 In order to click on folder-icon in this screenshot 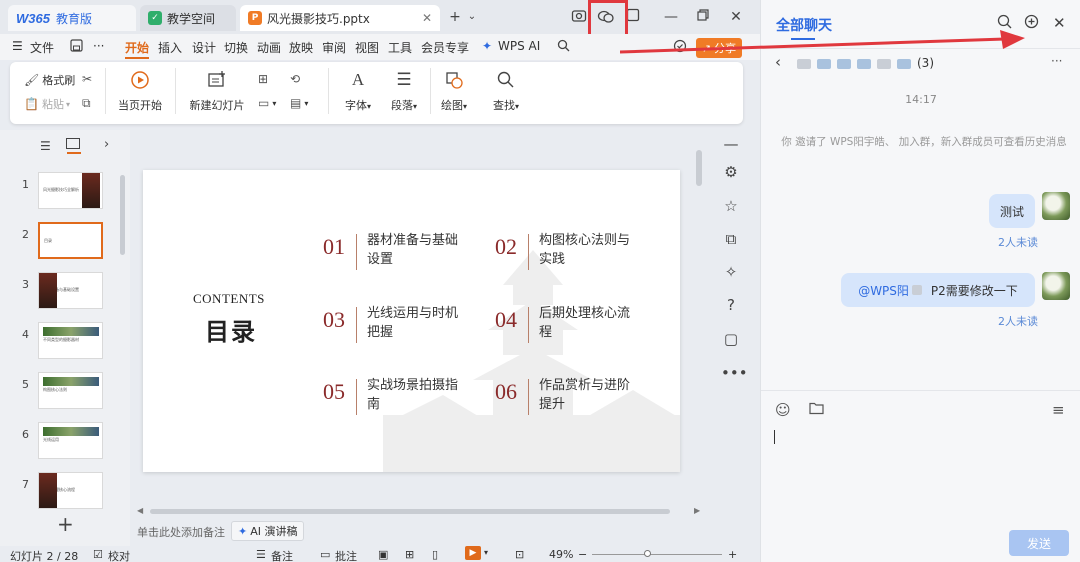, I will do `click(816, 410)`.